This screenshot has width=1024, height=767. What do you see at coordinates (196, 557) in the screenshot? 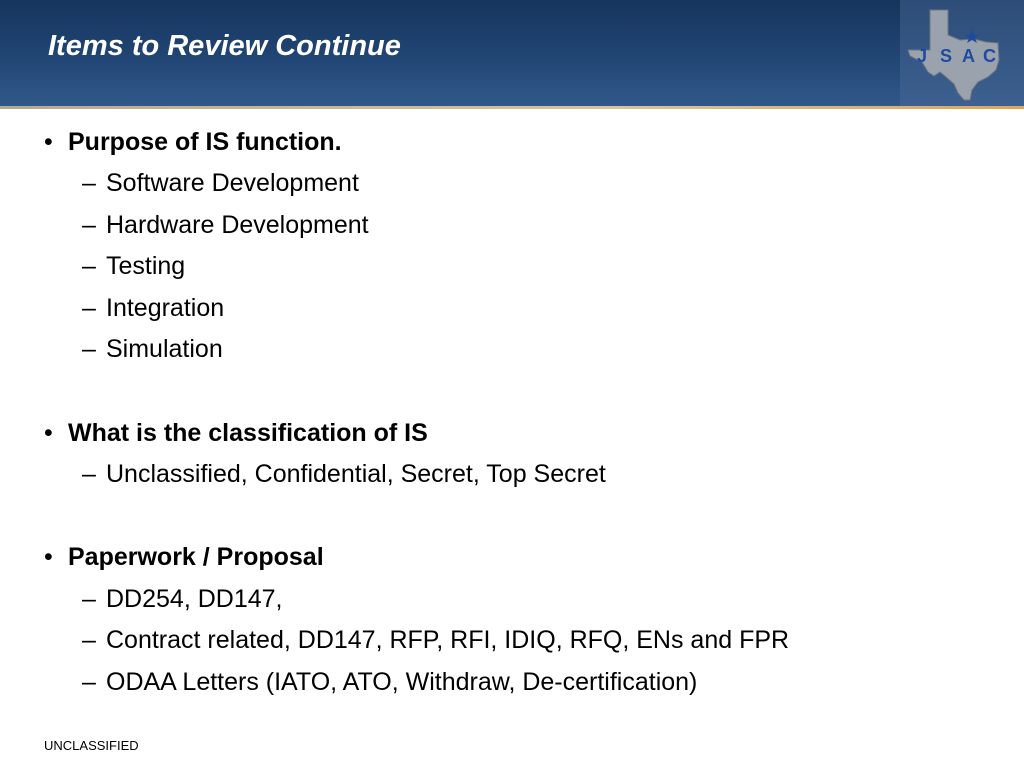
I see `bullet-text: Paperwork / Proposal` at bounding box center [196, 557].